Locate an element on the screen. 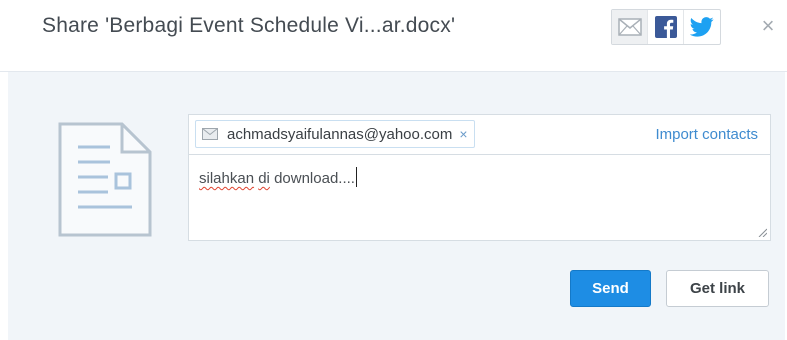 The image size is (787, 340). facebook-icon is located at coordinates (665, 27).